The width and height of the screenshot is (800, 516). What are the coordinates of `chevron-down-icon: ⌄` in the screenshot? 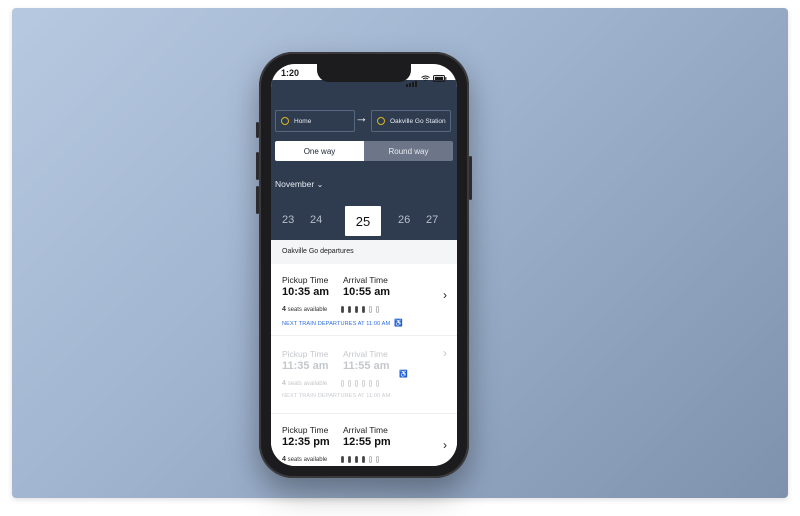 It's located at (320, 184).